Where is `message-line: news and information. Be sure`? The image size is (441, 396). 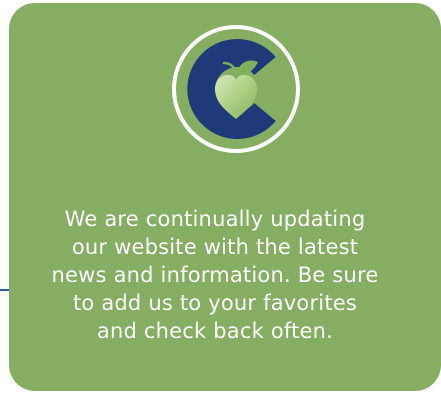
message-line: news and information. Be sure is located at coordinates (215, 275).